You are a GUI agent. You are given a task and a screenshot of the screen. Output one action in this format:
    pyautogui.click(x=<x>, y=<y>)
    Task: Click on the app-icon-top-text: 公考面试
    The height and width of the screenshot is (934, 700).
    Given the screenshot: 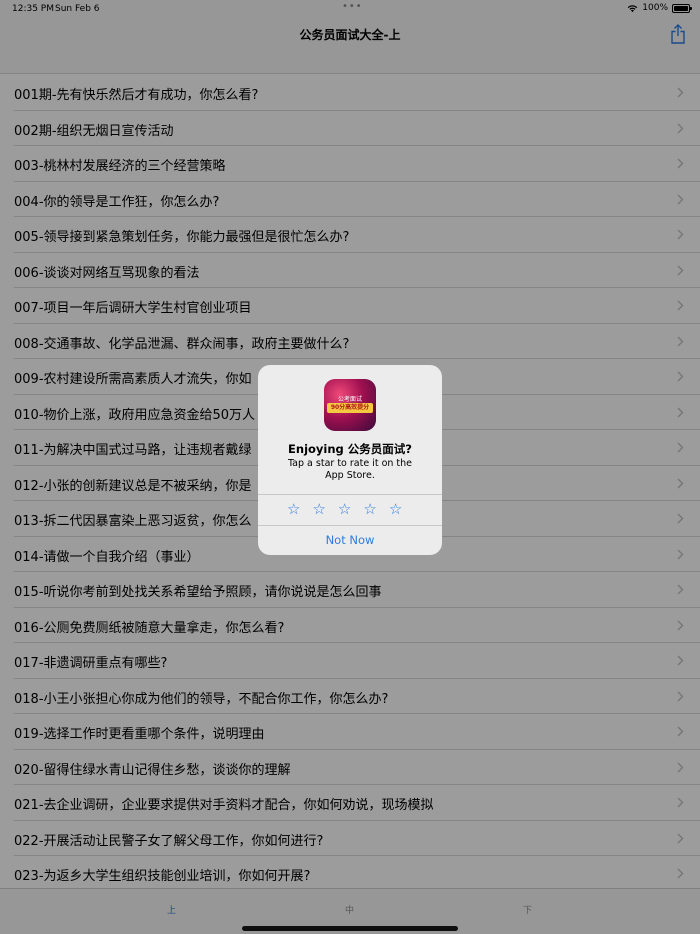 What is the action you would take?
    pyautogui.click(x=349, y=399)
    